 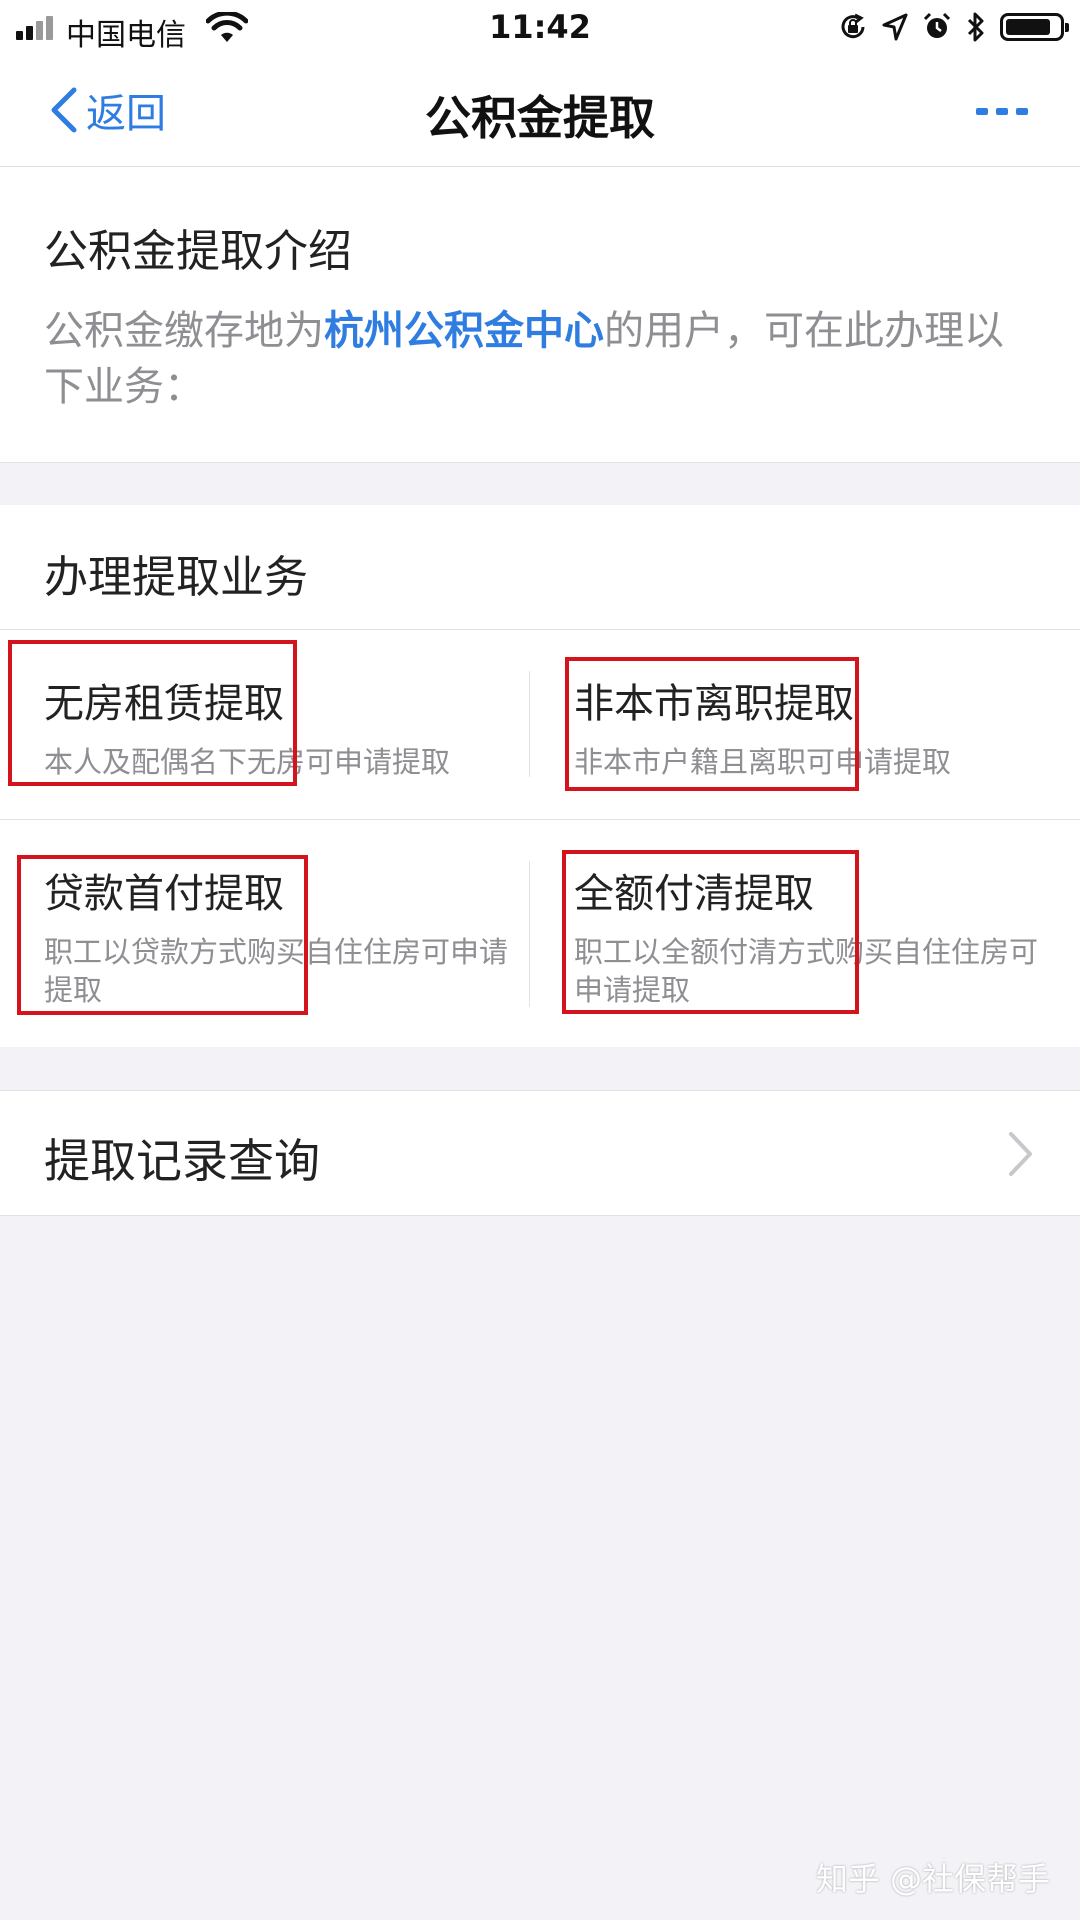 What do you see at coordinates (198, 251) in the screenshot?
I see `intro-title: 公积金提取介绍` at bounding box center [198, 251].